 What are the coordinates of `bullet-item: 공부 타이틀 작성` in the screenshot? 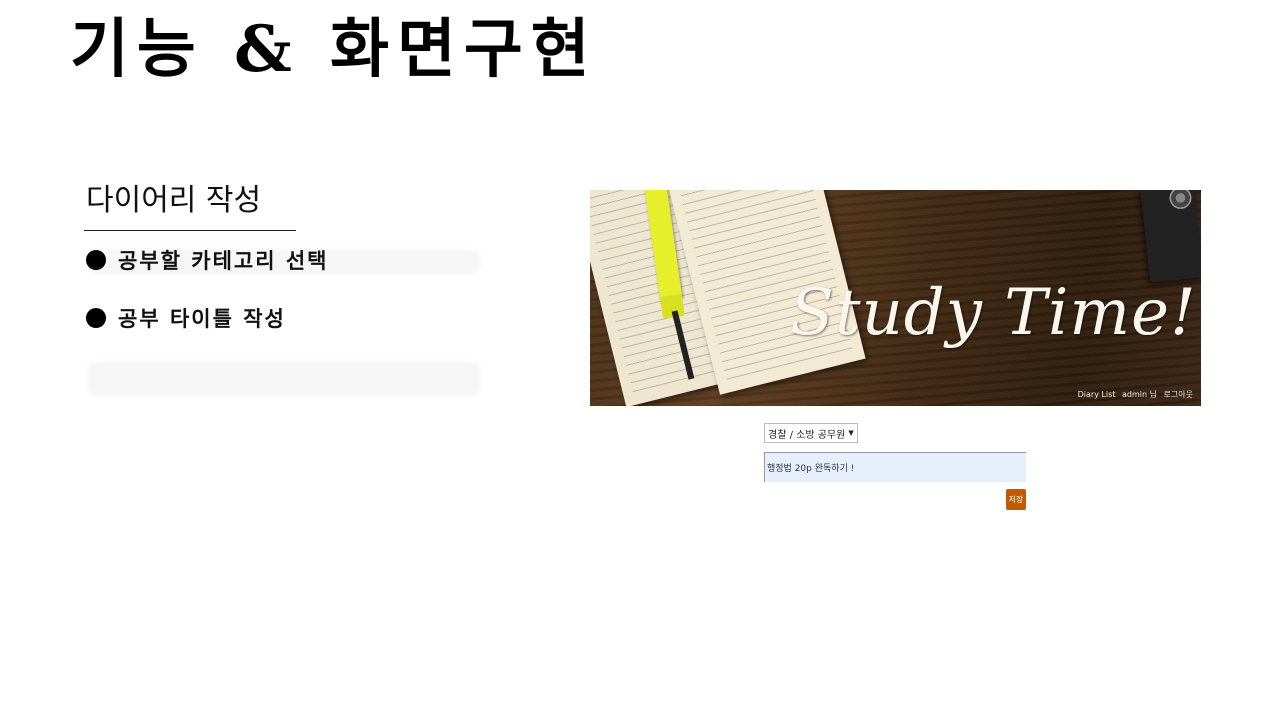 It's located at (186, 318).